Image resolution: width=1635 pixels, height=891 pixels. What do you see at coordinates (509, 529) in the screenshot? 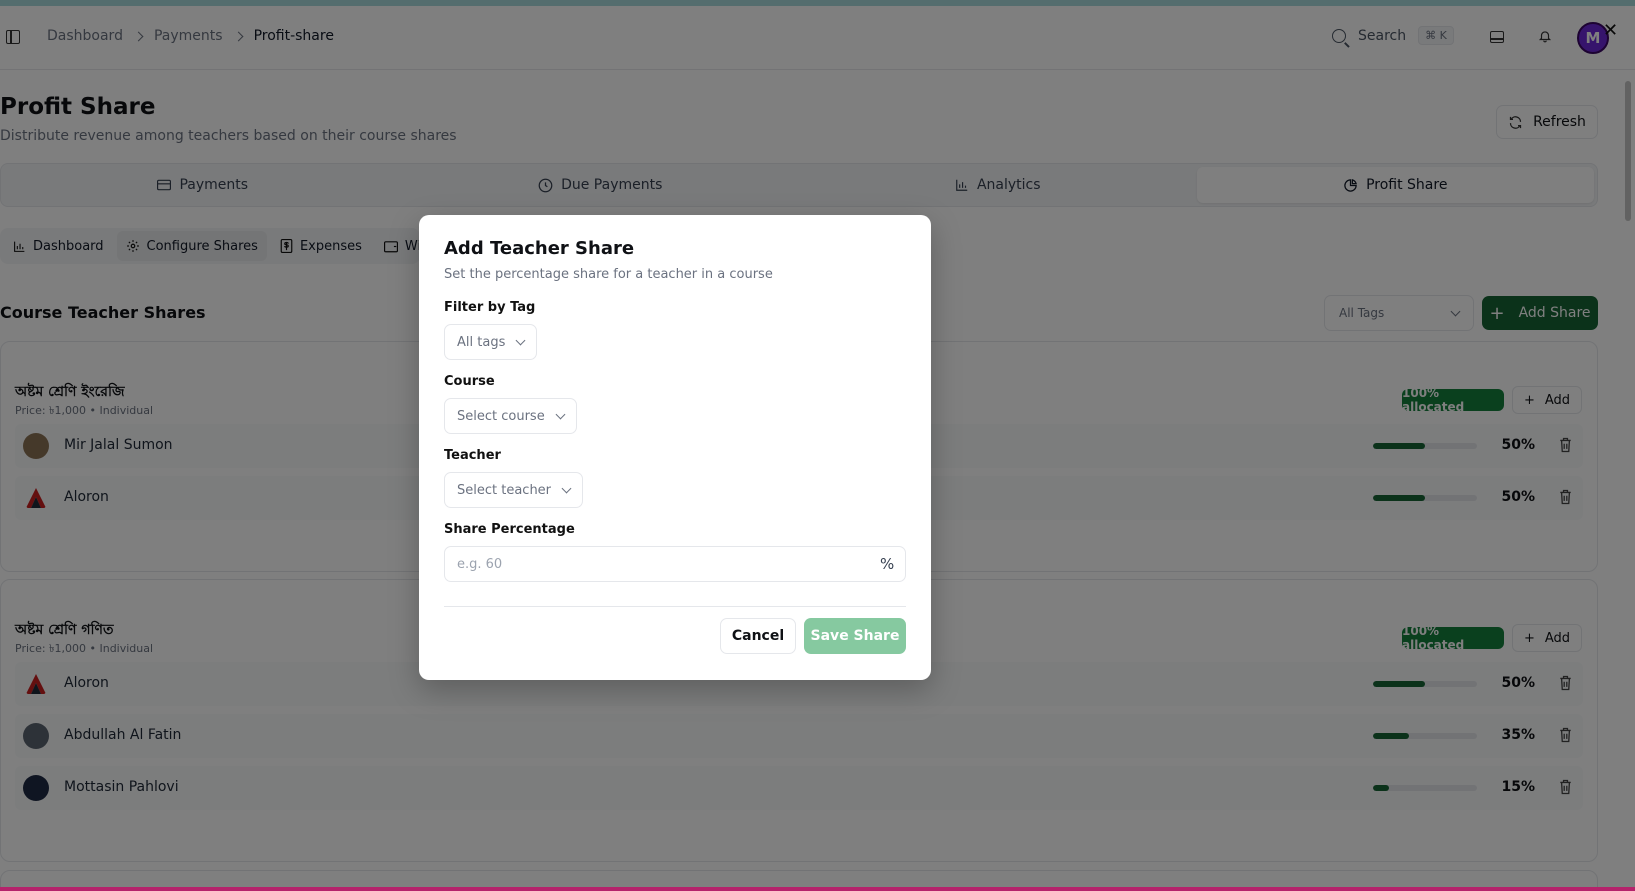
I see `share-percentage-label: Share Percentage` at bounding box center [509, 529].